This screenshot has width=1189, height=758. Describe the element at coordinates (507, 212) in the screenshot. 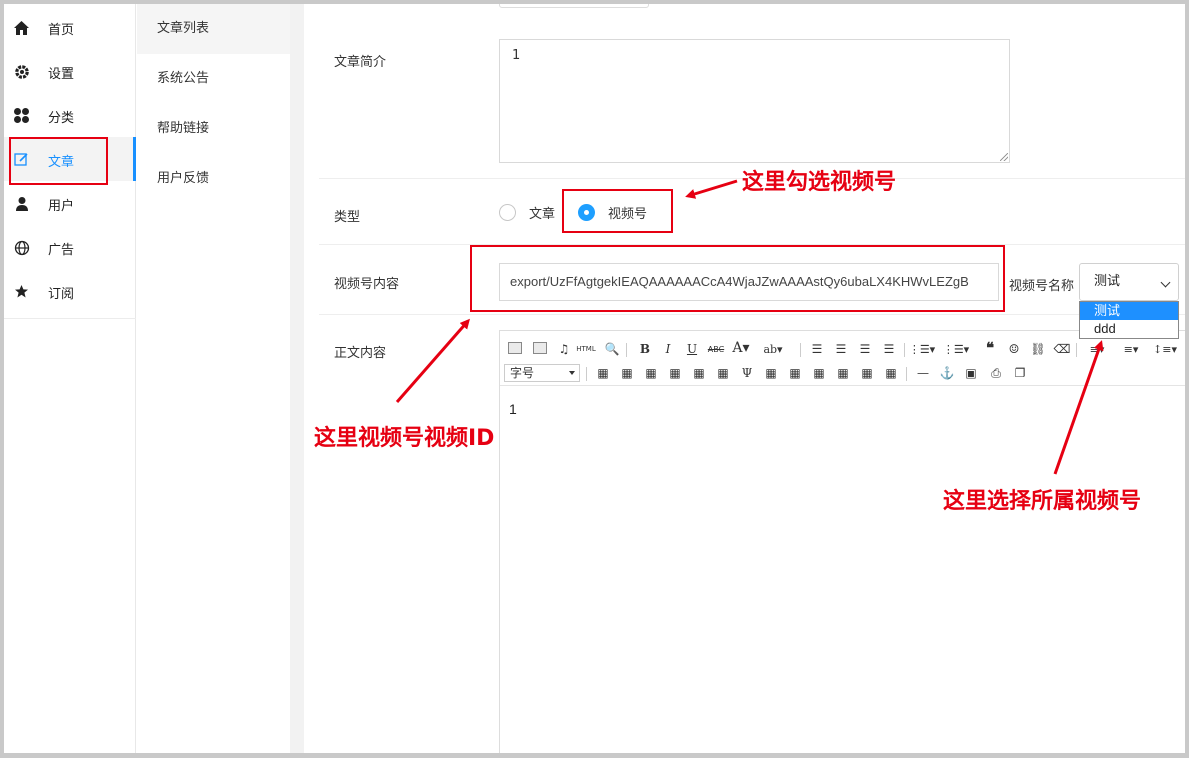

I see `radio-circle` at that location.